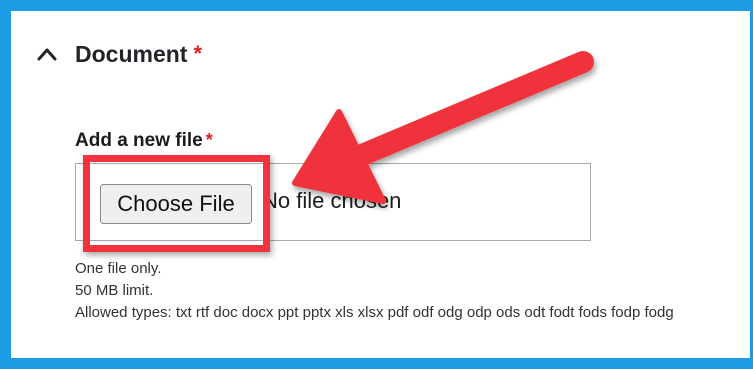 Image resolution: width=753 pixels, height=369 pixels. Describe the element at coordinates (118, 268) in the screenshot. I see `description-file-count: One file only.` at that location.